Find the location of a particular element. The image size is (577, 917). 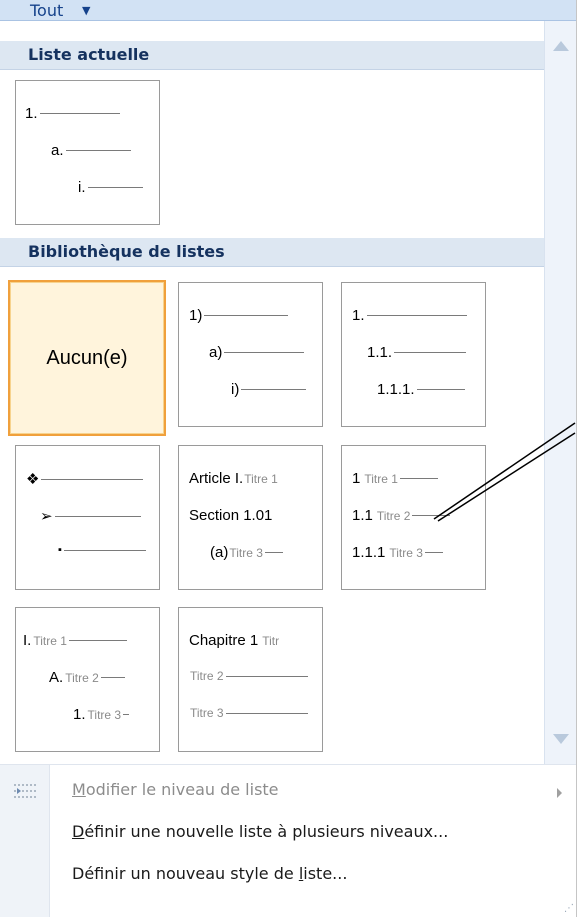

filter-dropdown-label: Tout is located at coordinates (46, 10).